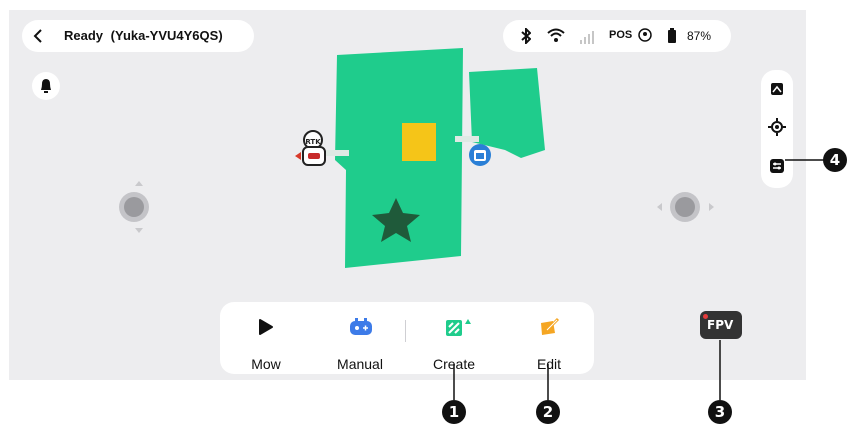  What do you see at coordinates (835, 160) in the screenshot?
I see `callout-4: 4` at bounding box center [835, 160].